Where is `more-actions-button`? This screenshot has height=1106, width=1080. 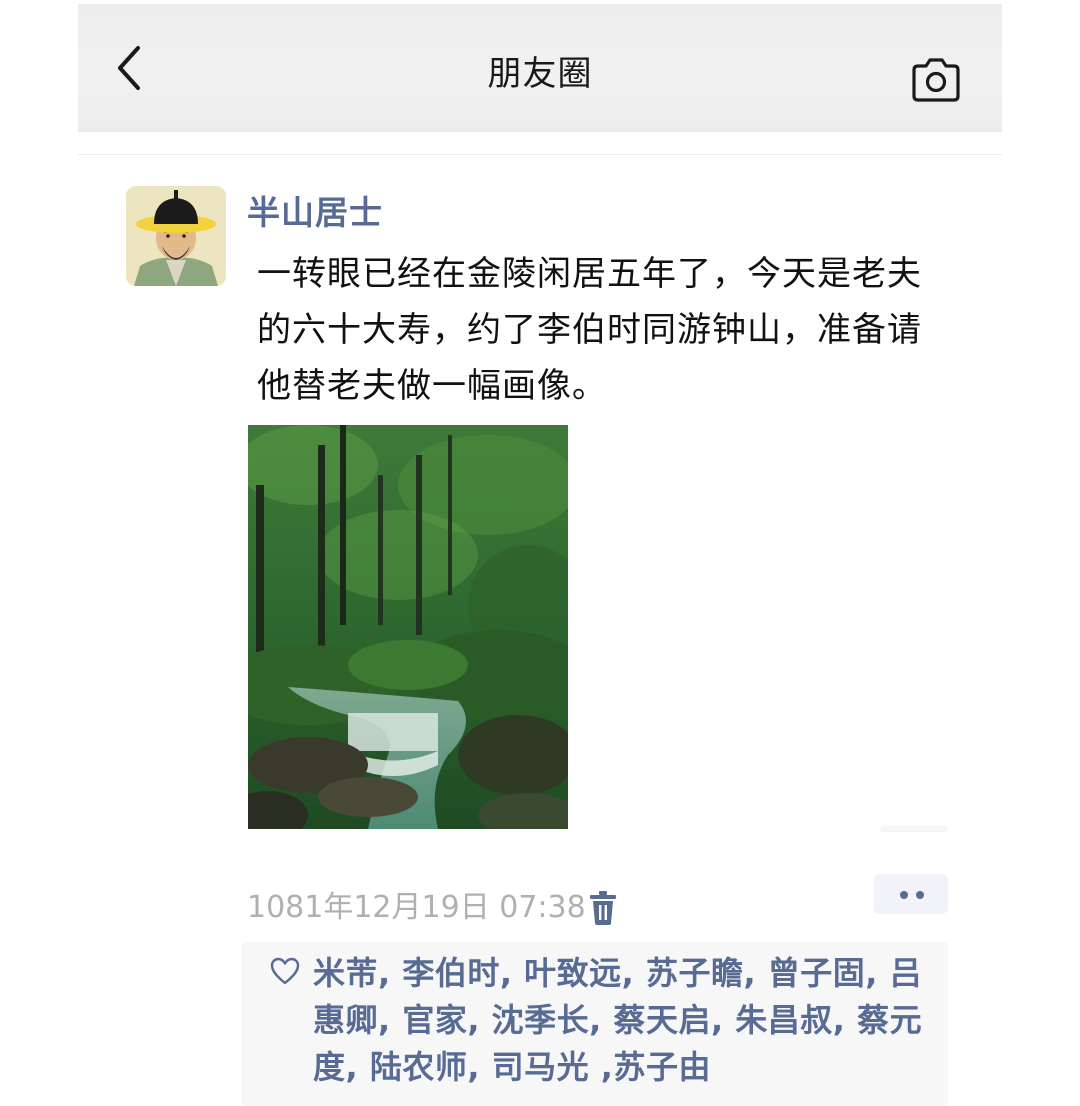
more-actions-button is located at coordinates (911, 894).